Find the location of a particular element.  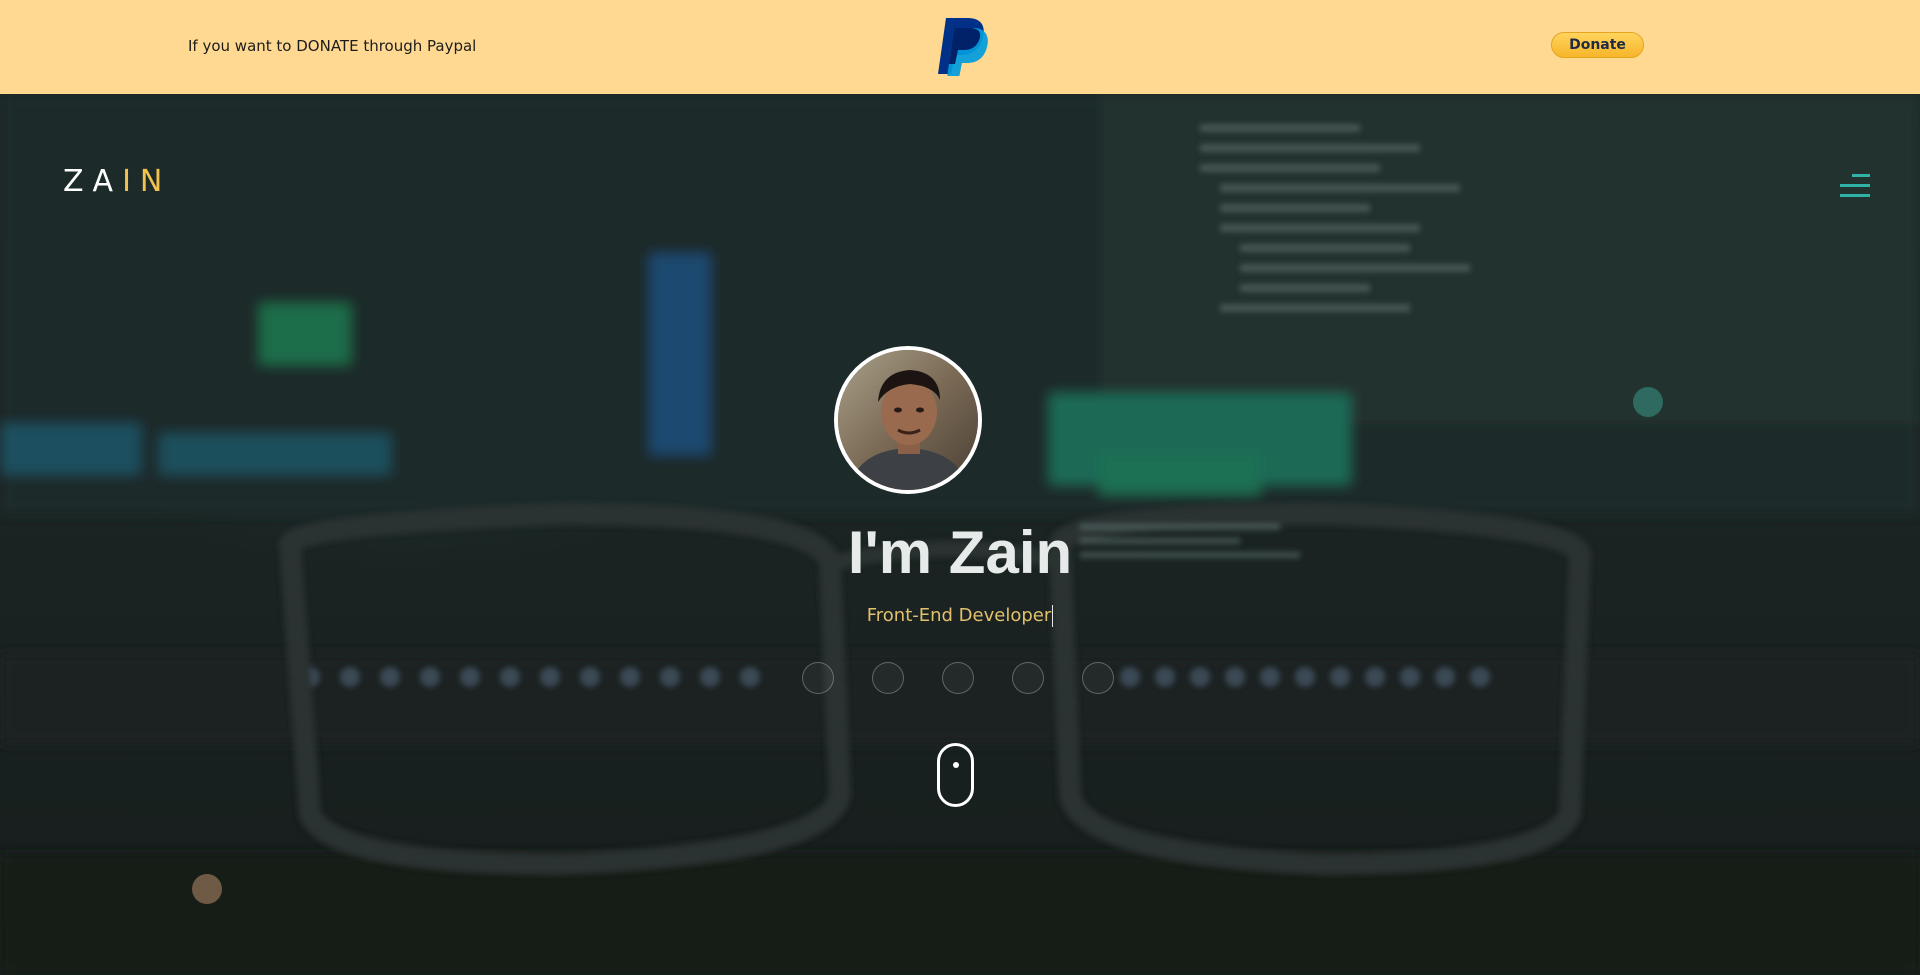

donate-message: If you want to DONATE through Paypal is located at coordinates (332, 46).